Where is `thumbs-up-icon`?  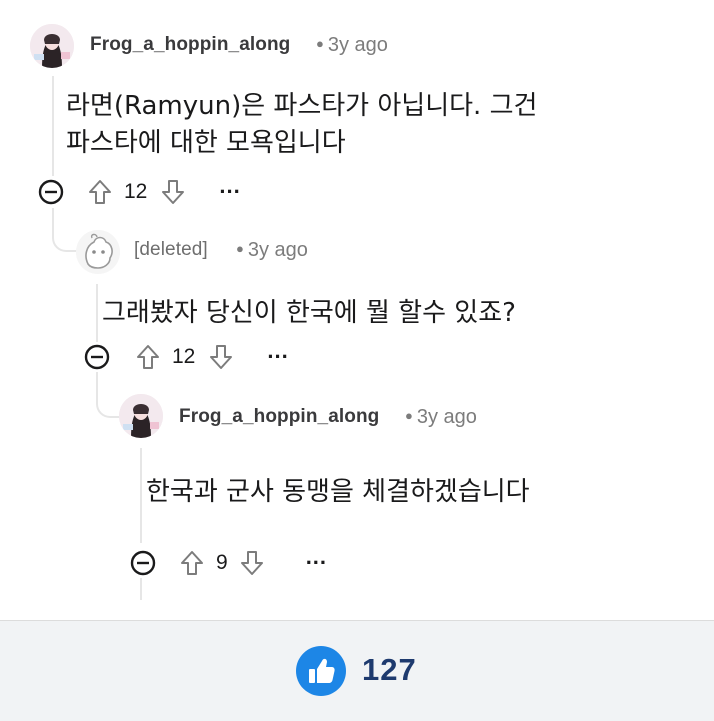
thumbs-up-icon is located at coordinates (321, 671).